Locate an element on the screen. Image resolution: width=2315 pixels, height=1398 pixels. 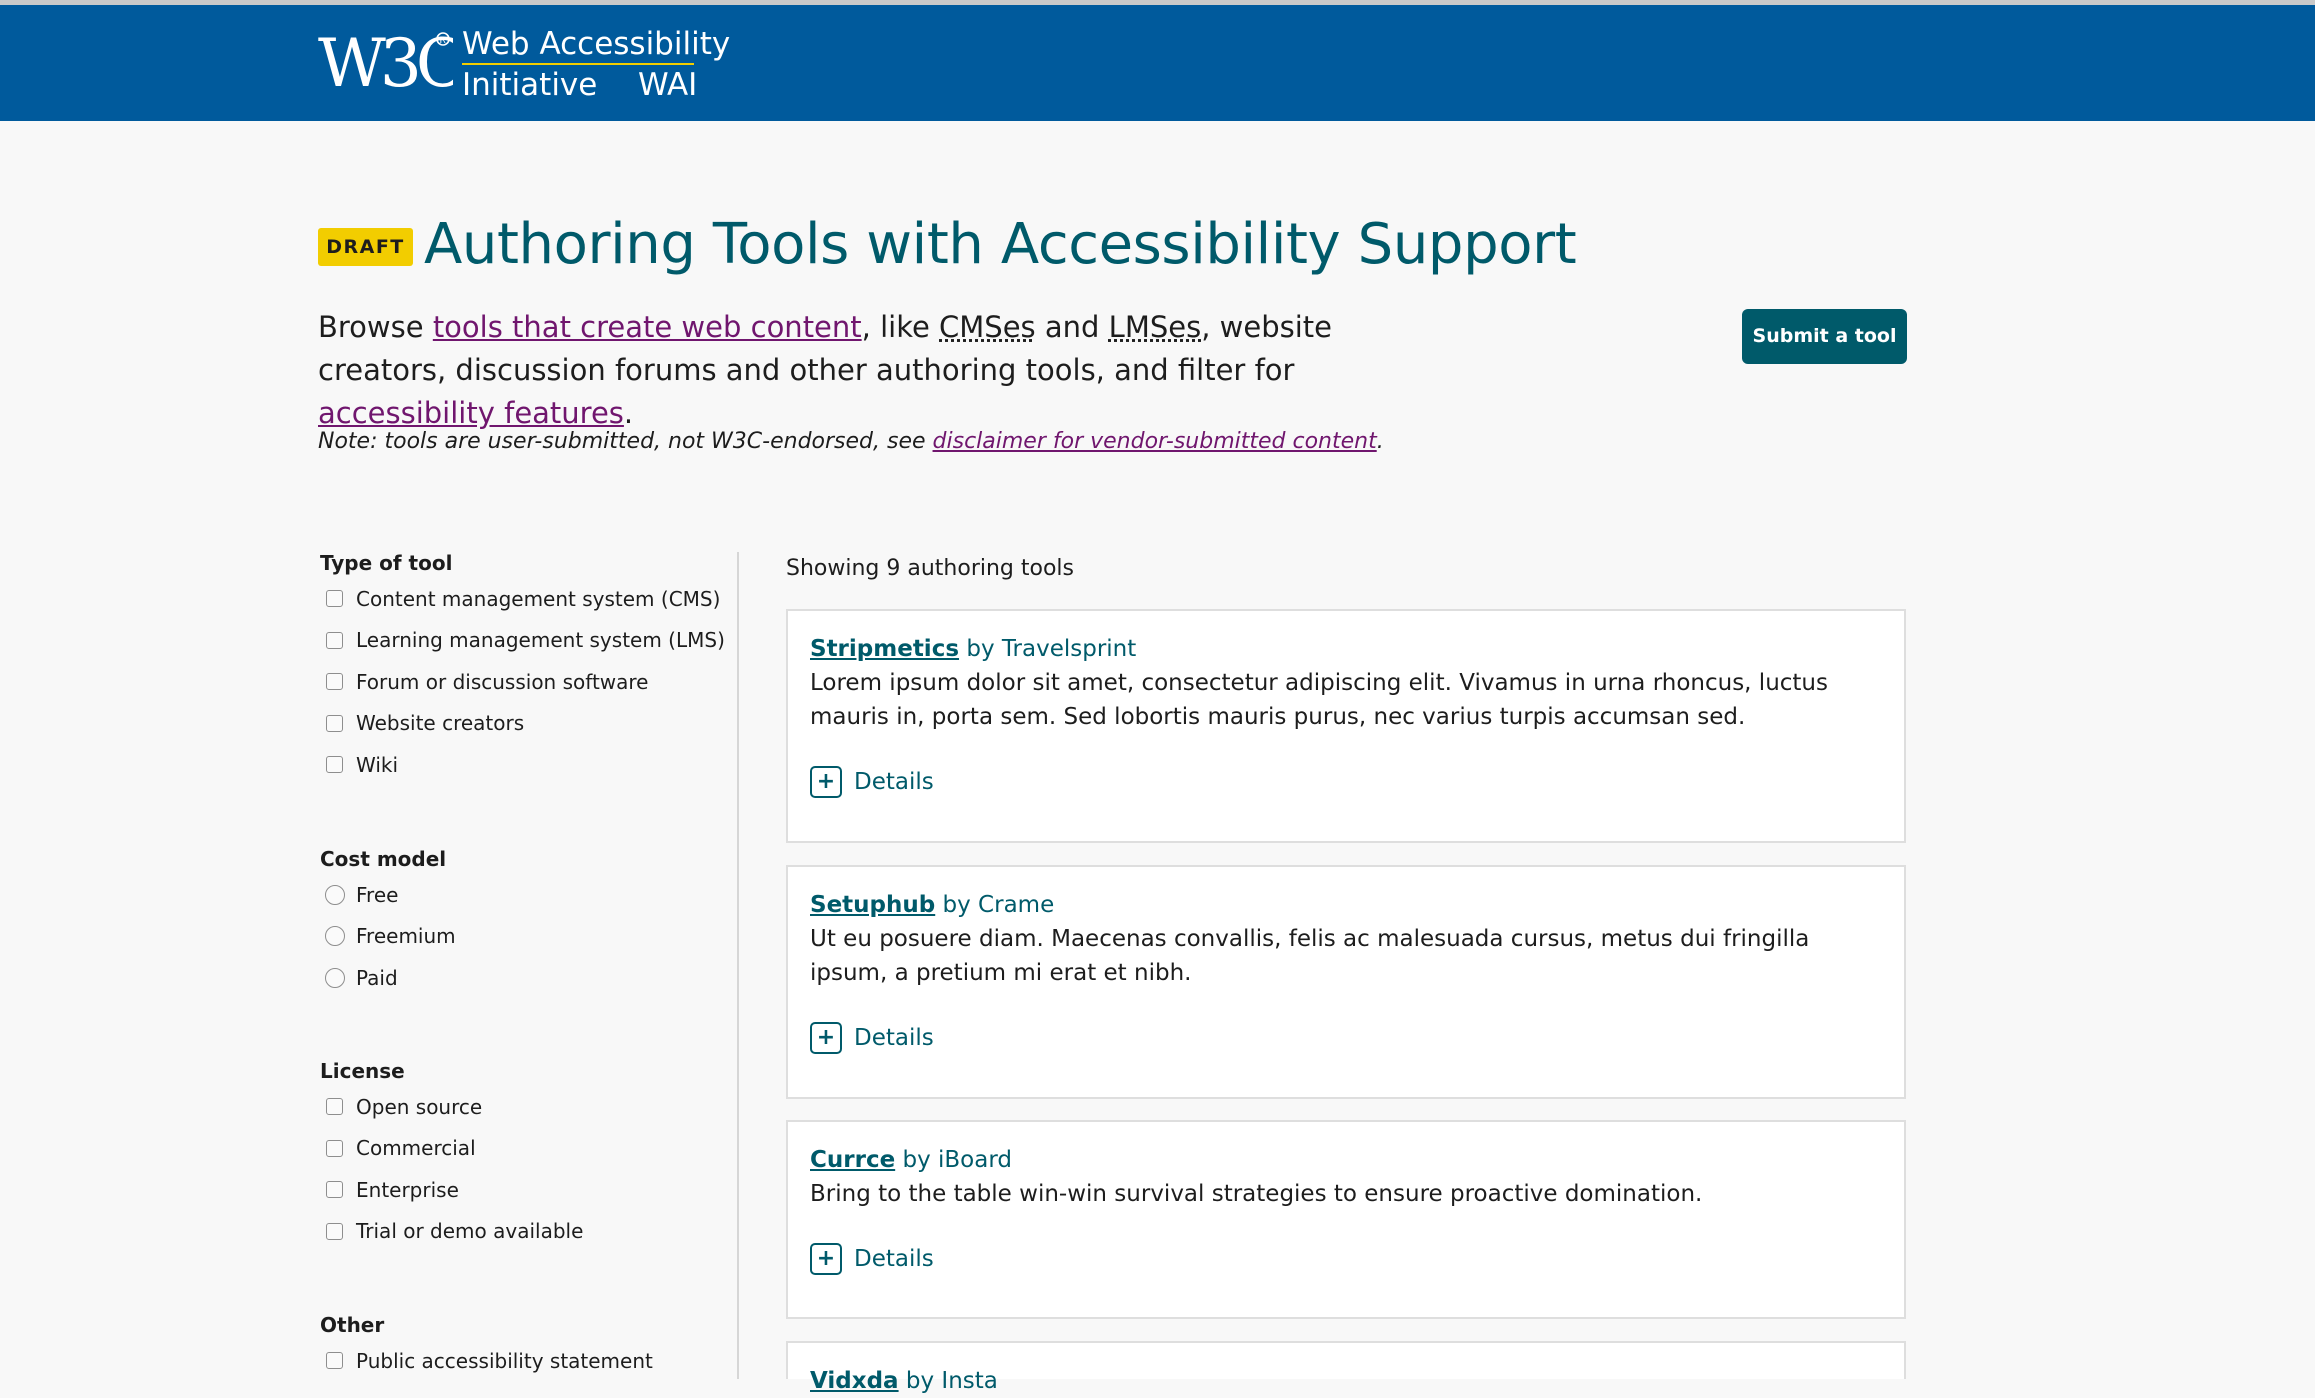
tool-title: Stripmetics by Travelsprint is located at coordinates (973, 649).